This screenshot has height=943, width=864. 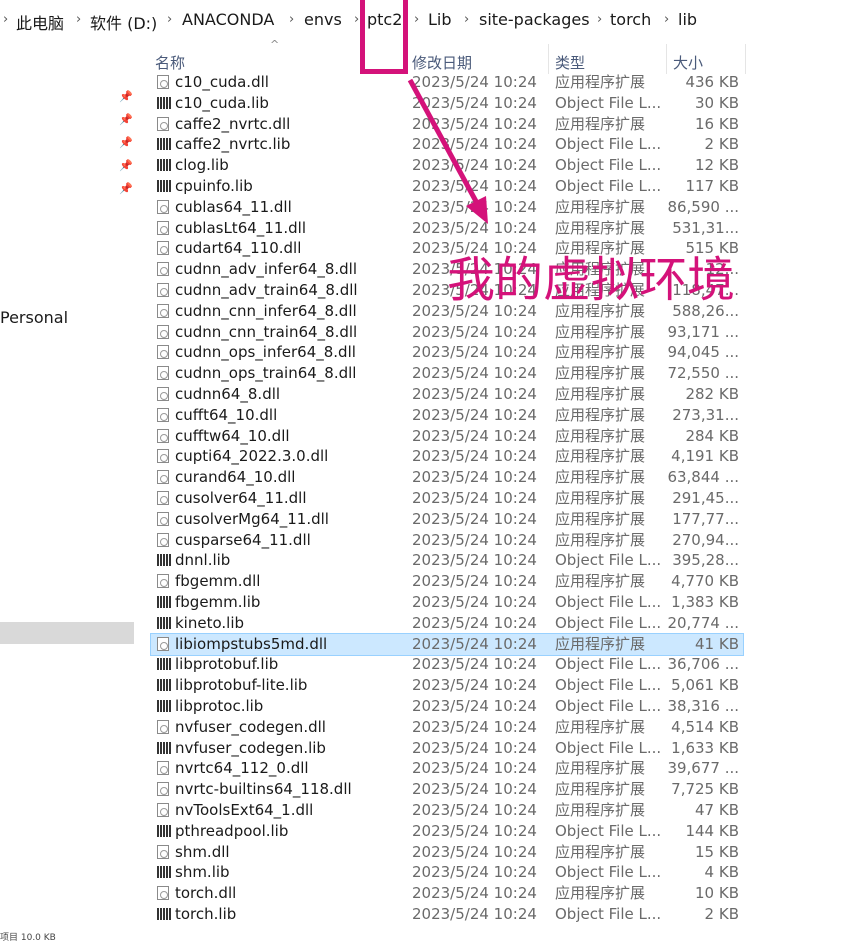 What do you see at coordinates (442, 62) in the screenshot?
I see `column-header-date: 修改日期` at bounding box center [442, 62].